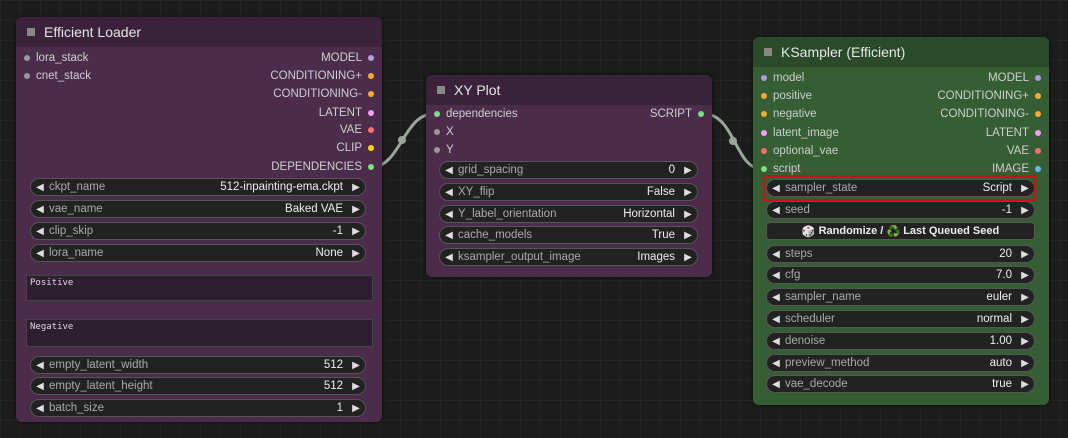 Image resolution: width=1068 pixels, height=438 pixels. What do you see at coordinates (900, 254) in the screenshot?
I see `widget-steps: ◀ steps 20 ▶` at bounding box center [900, 254].